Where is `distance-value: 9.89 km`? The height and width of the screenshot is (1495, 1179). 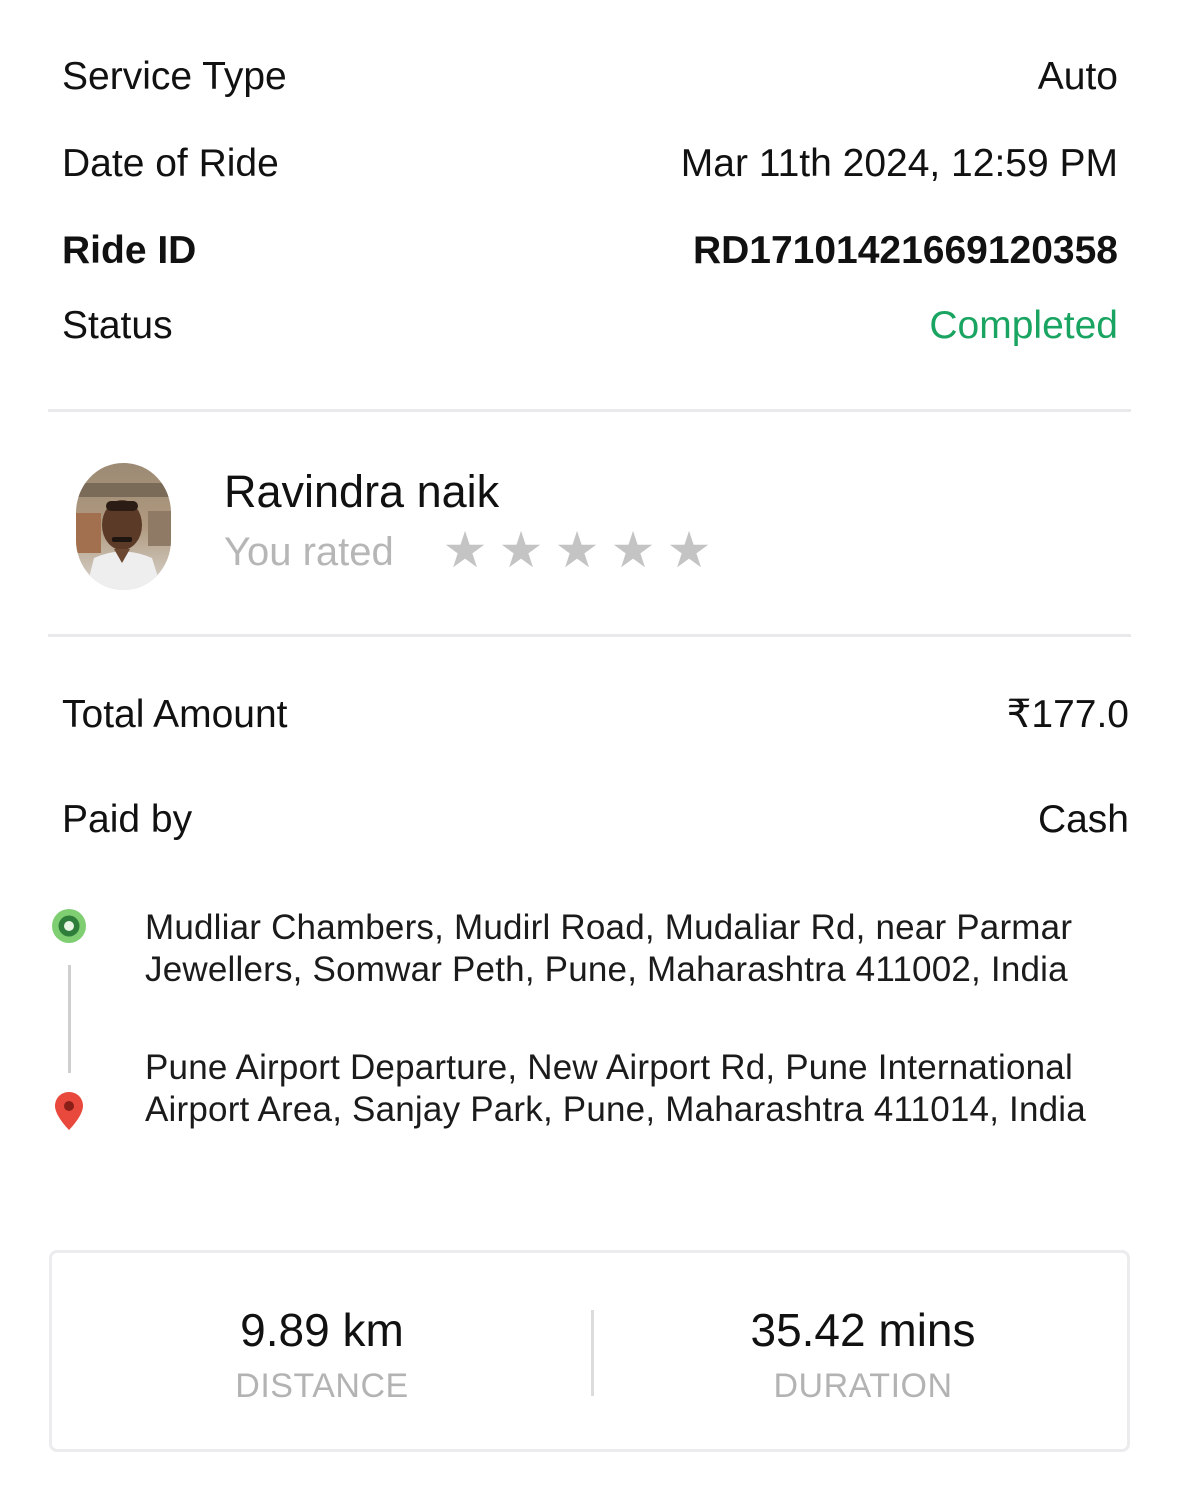
distance-value: 9.89 km is located at coordinates (322, 1330).